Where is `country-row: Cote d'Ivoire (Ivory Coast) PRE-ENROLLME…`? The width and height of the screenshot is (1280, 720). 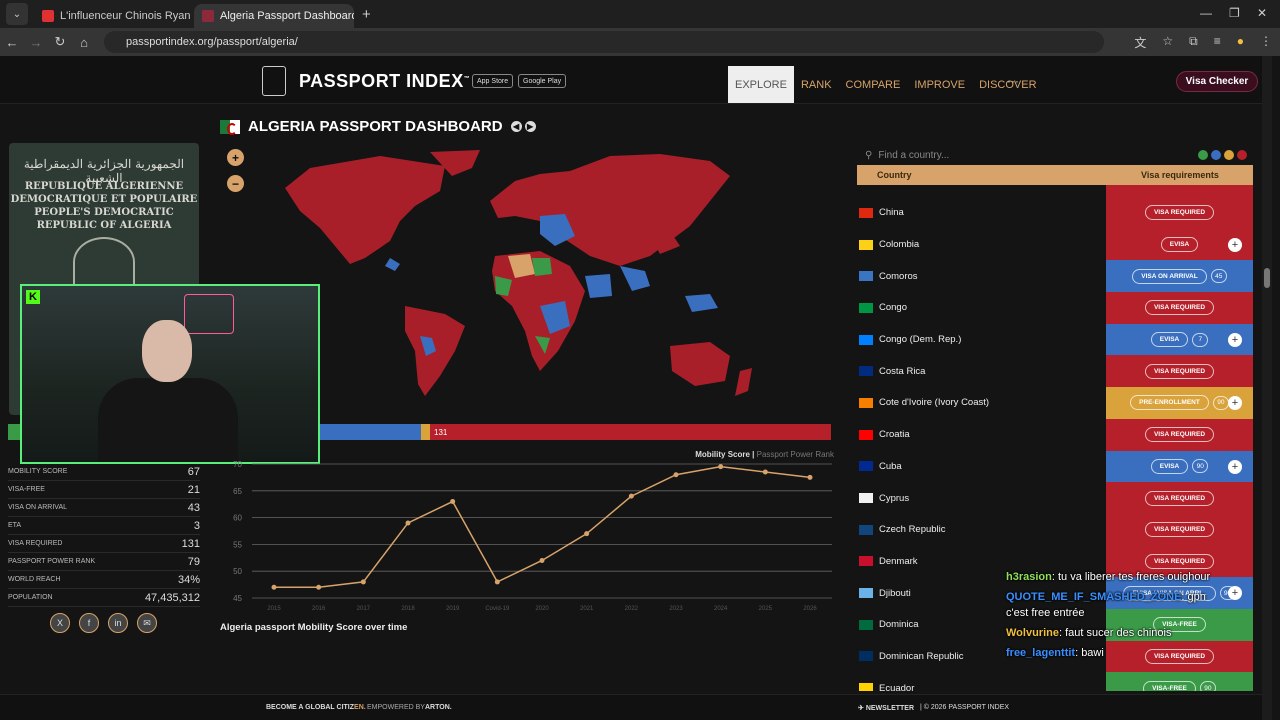 country-row: Cote d'Ivoire (Ivory Coast) PRE-ENROLLME… is located at coordinates (1055, 403).